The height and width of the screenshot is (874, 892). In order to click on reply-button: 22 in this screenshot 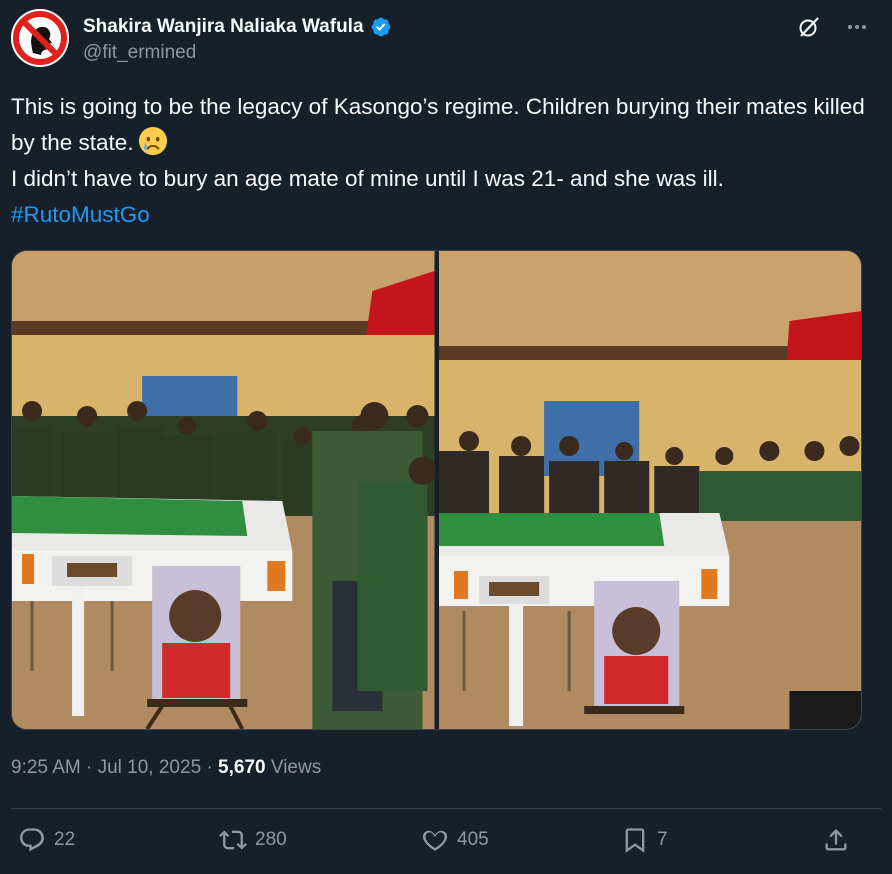, I will do `click(46, 840)`.